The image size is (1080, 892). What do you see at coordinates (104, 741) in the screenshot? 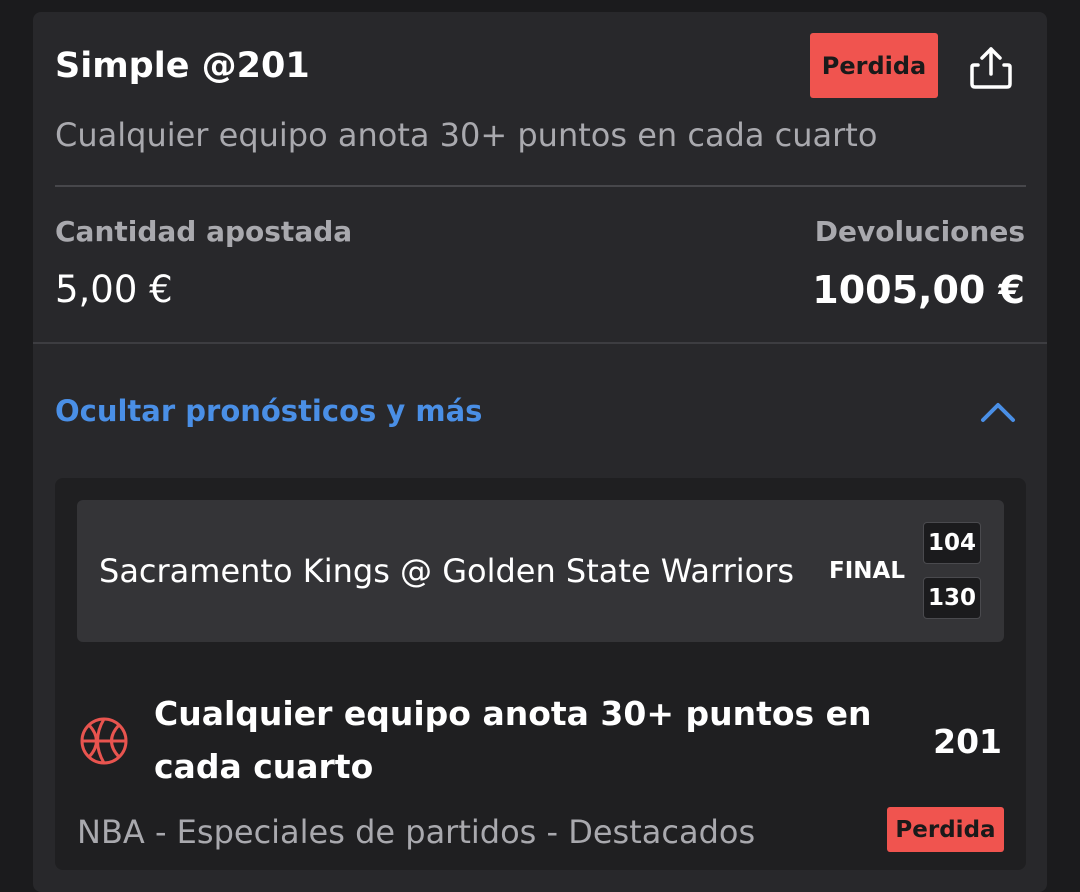
I see `basketball-icon` at bounding box center [104, 741].